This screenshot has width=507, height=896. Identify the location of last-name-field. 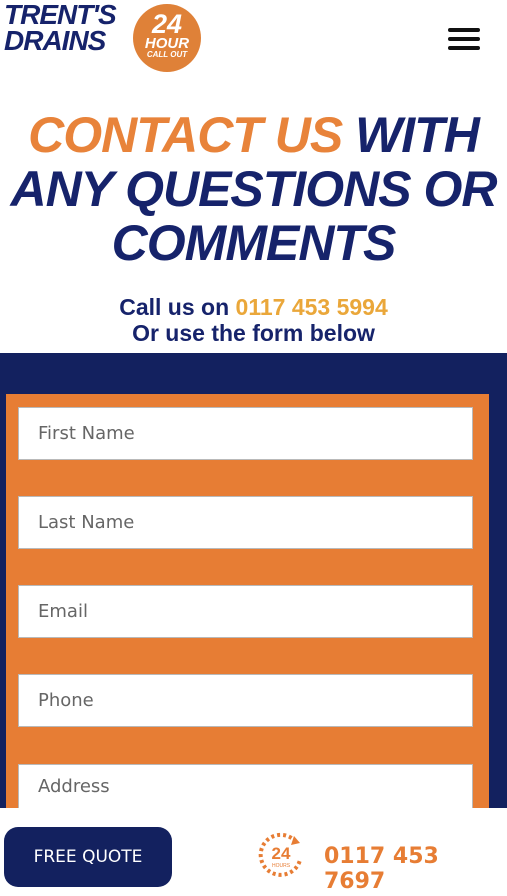
(245, 522).